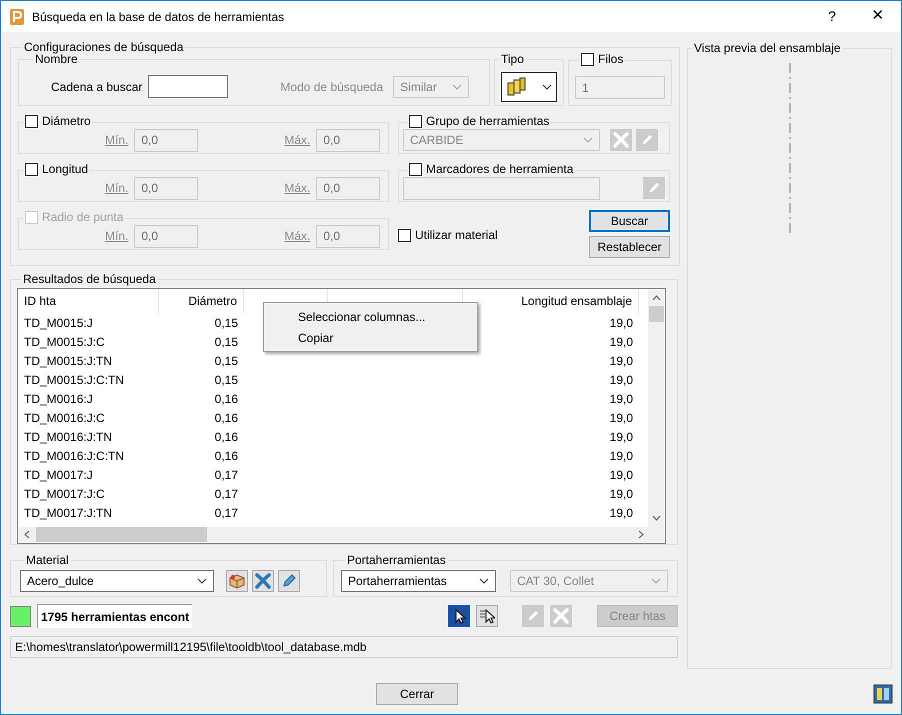 The image size is (902, 715). Describe the element at coordinates (656, 408) in the screenshot. I see `vertical-scrollbar` at that location.